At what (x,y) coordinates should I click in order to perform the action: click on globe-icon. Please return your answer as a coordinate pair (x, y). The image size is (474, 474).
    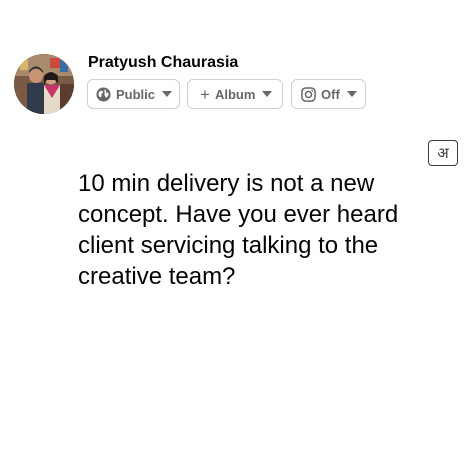
    Looking at the image, I should click on (103, 94).